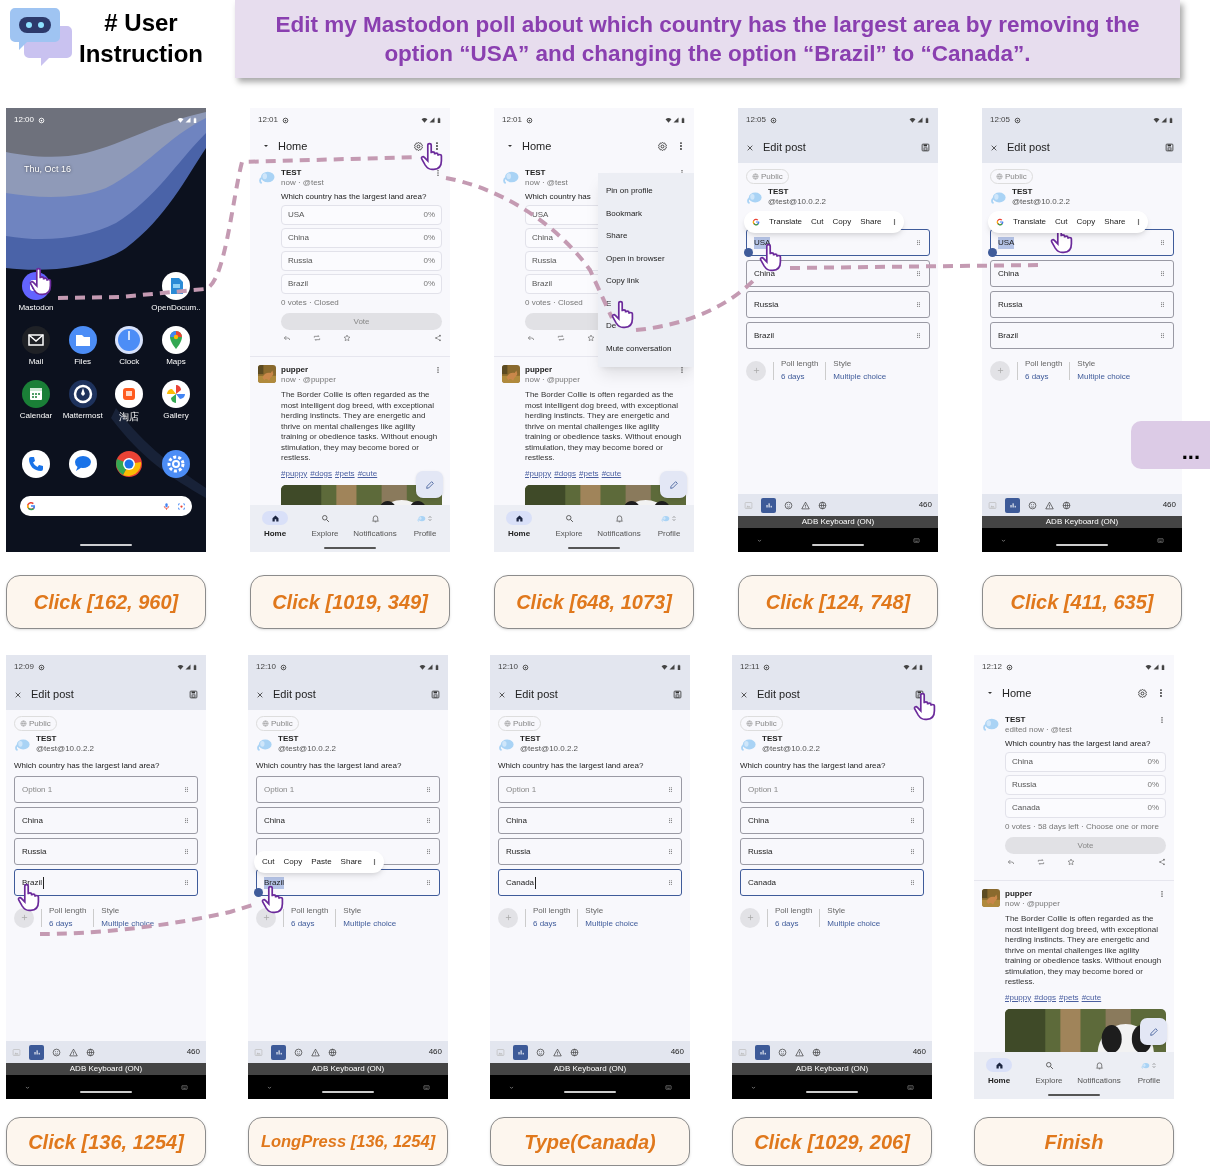 The width and height of the screenshot is (1210, 1166). I want to click on action-label: Type(Canada), so click(590, 1141).